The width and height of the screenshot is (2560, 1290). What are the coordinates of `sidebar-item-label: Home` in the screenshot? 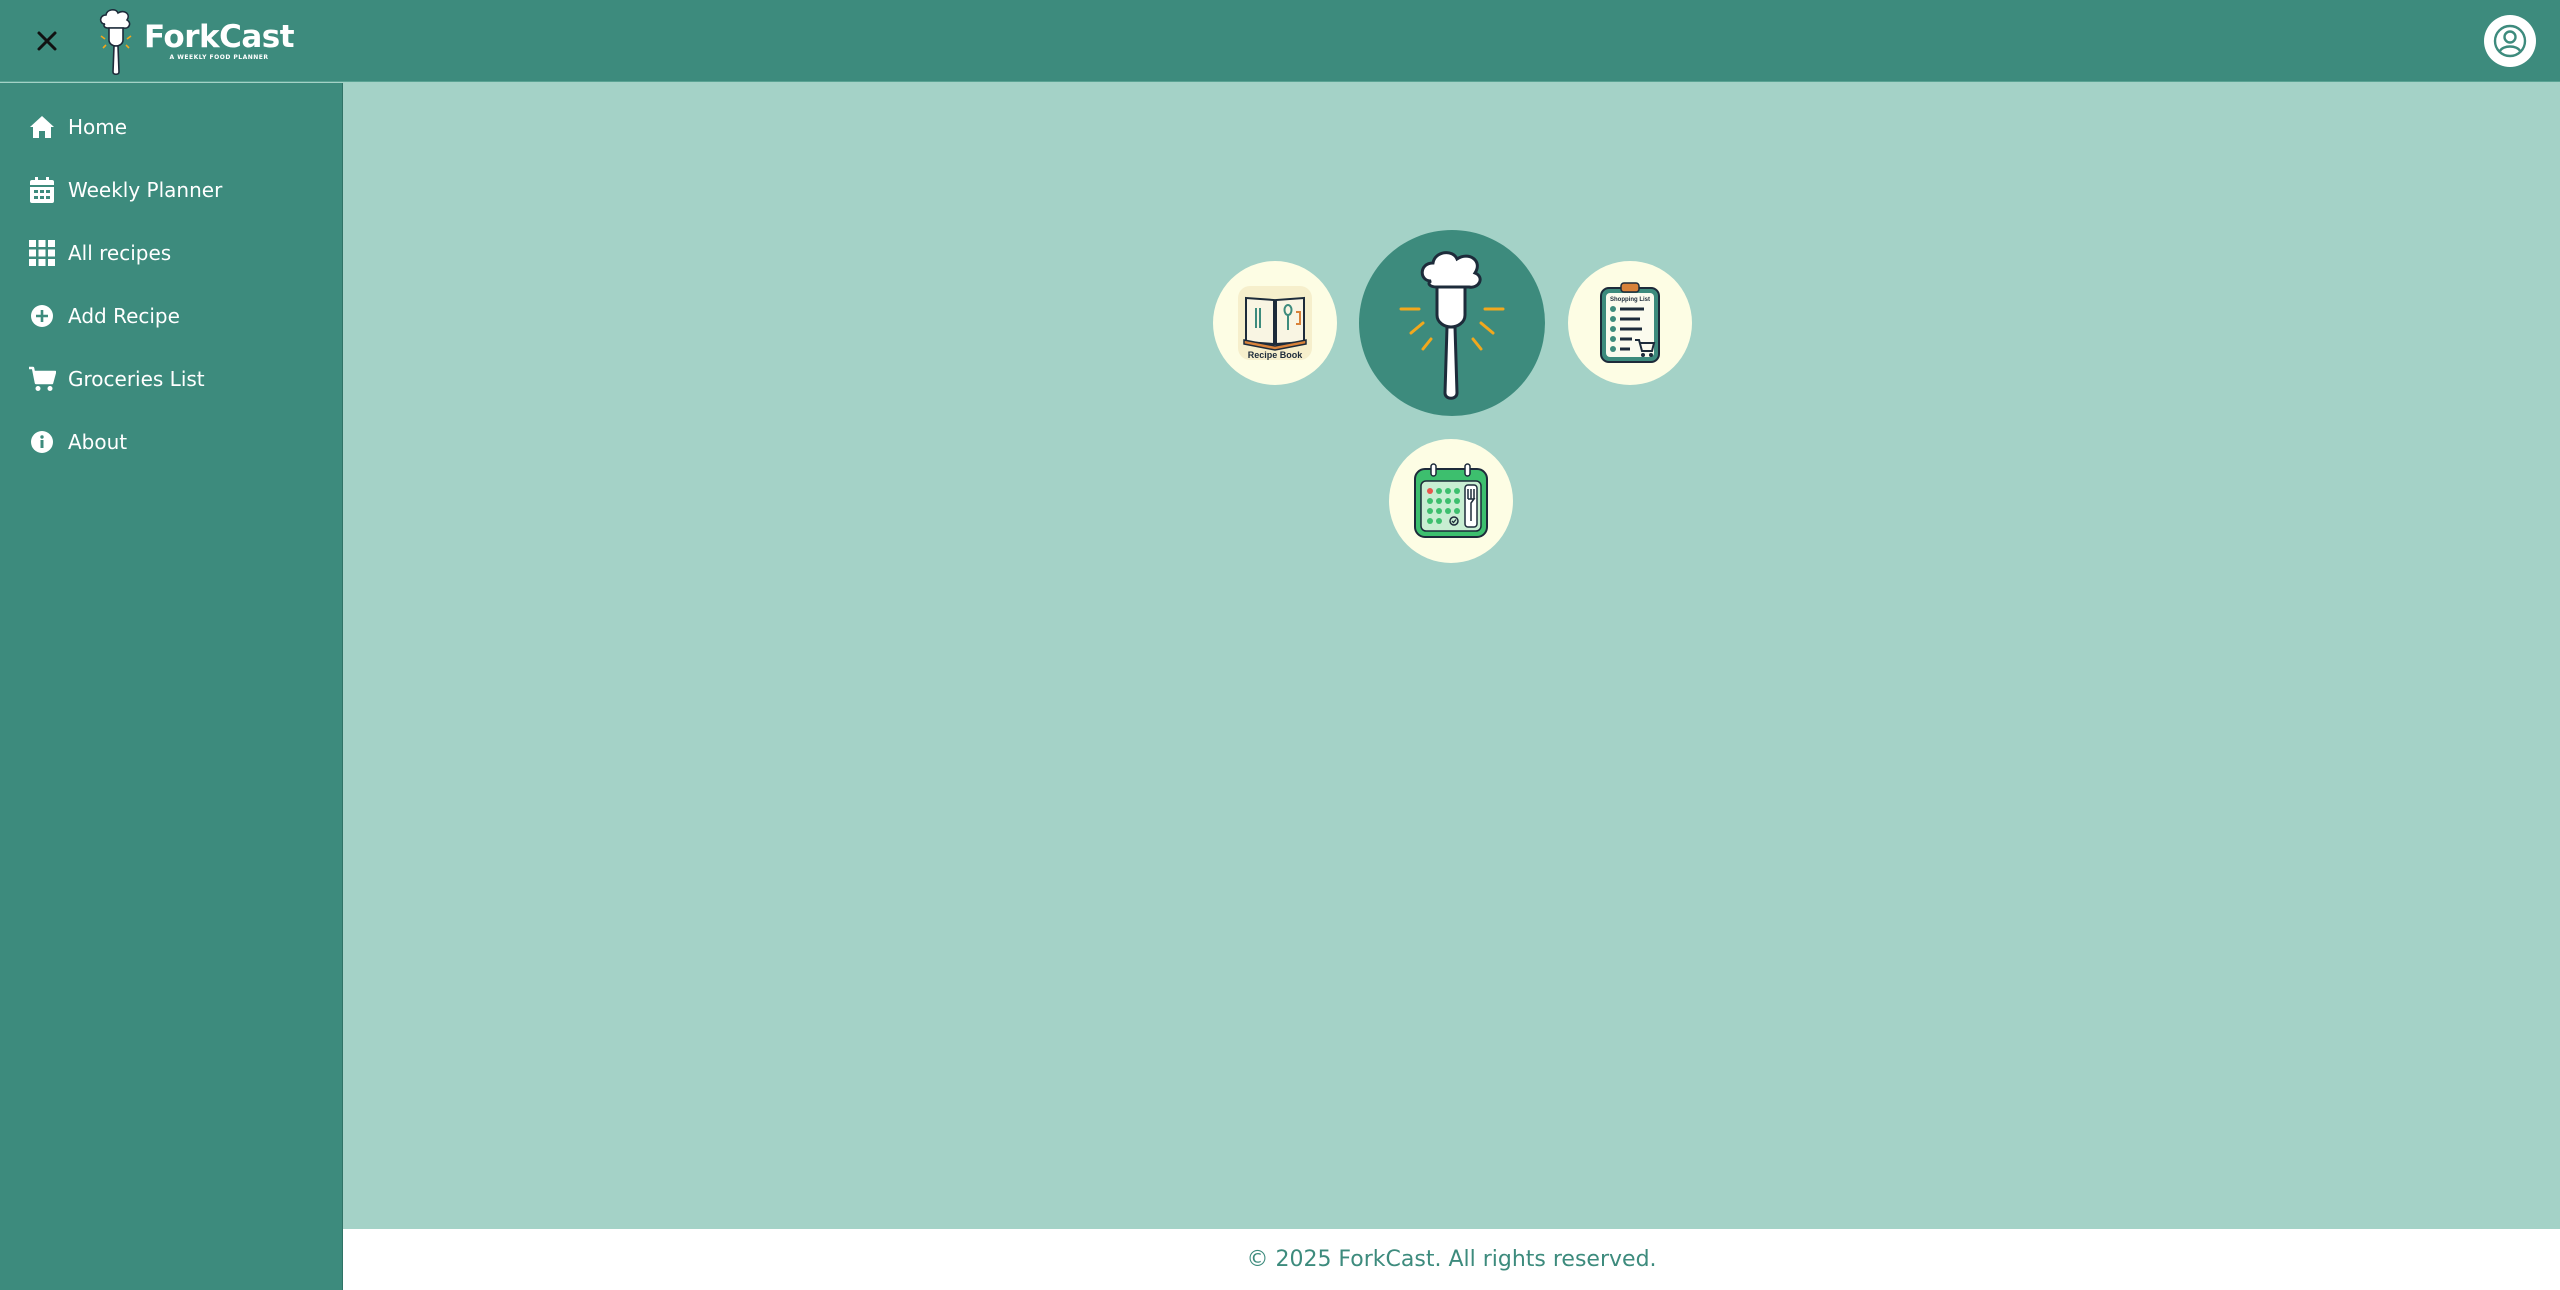 It's located at (98, 126).